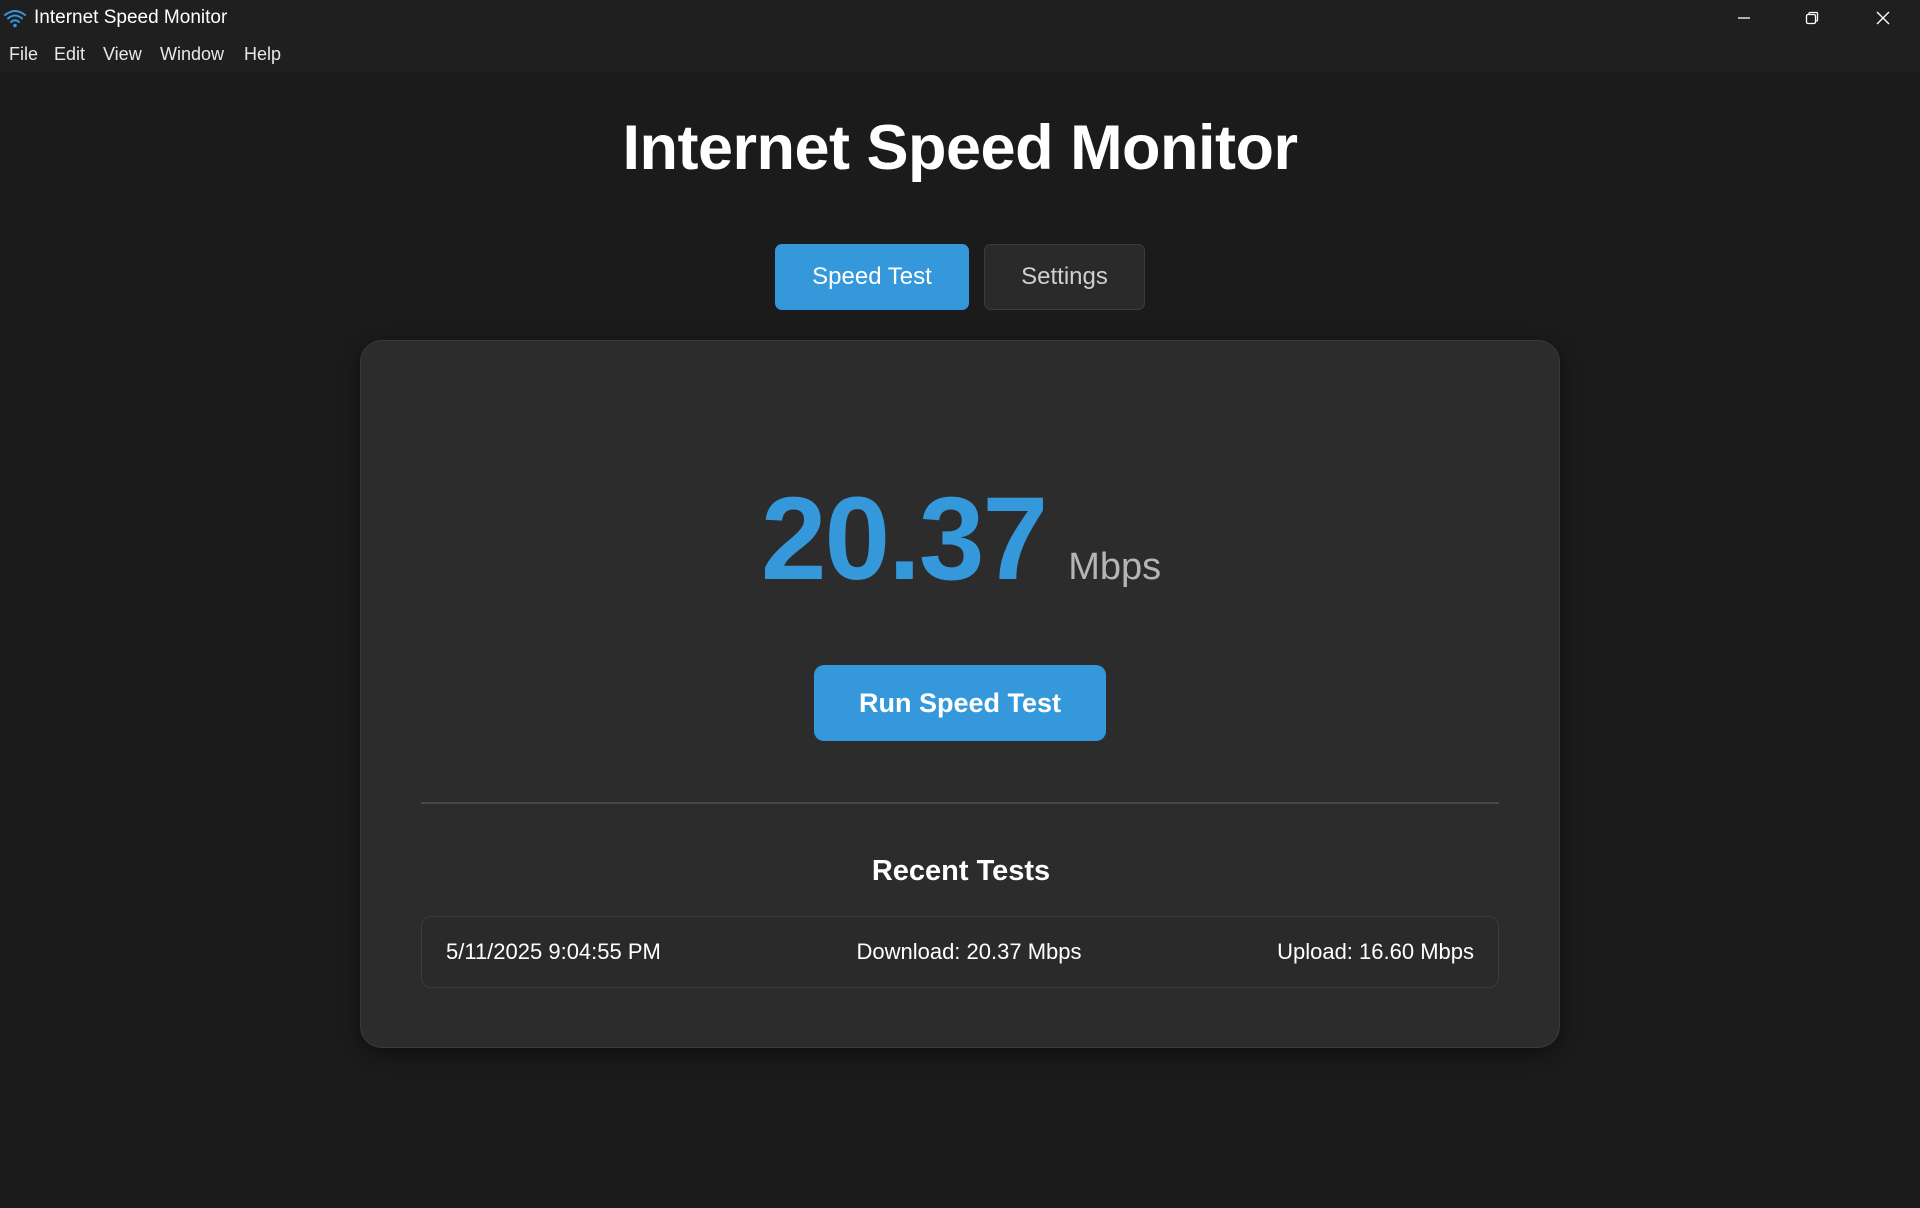  Describe the element at coordinates (960, 54) in the screenshot. I see `menu-bar: File Edit View Window Help` at that location.